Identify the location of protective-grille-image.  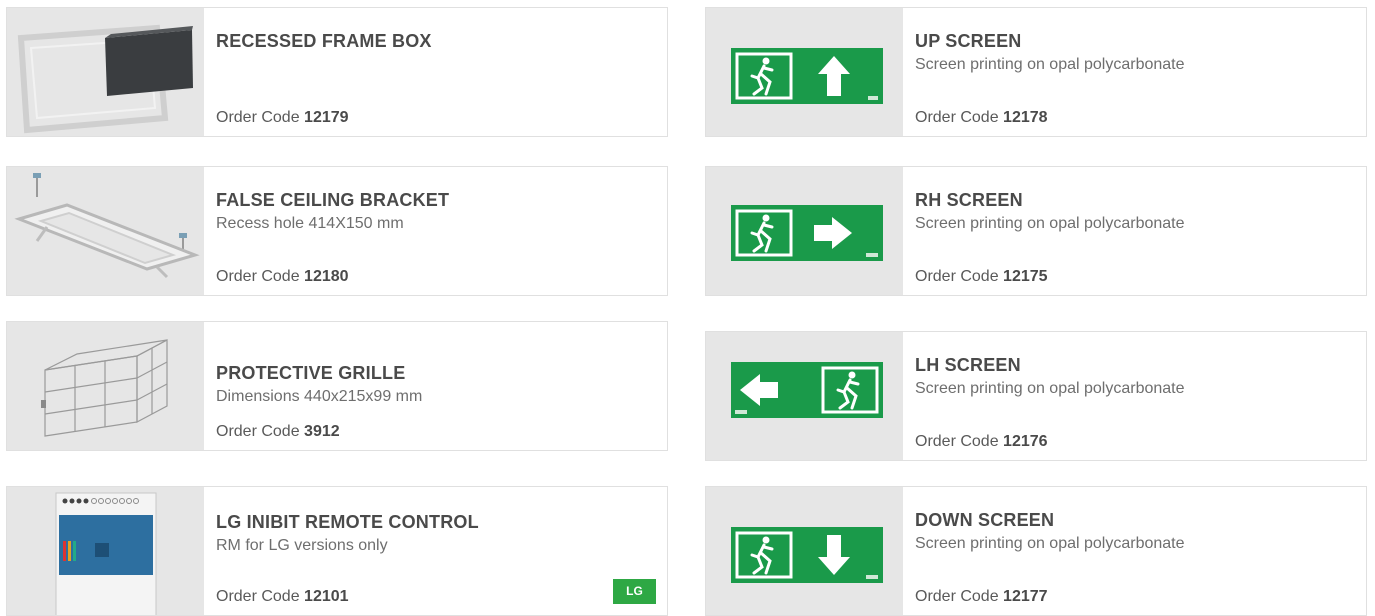
(105, 386).